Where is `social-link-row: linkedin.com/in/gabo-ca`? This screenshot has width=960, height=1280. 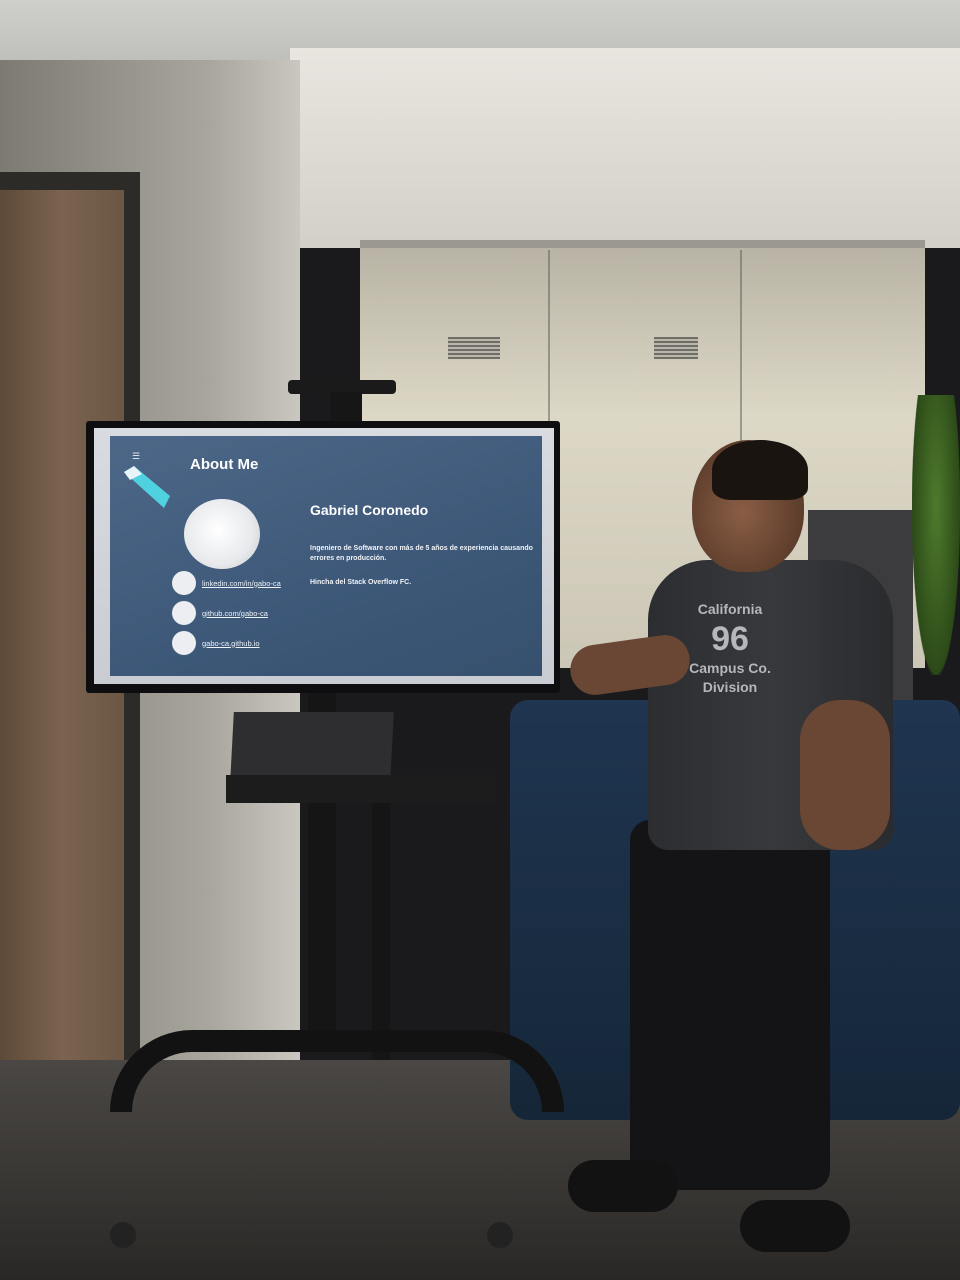 social-link-row: linkedin.com/in/gabo-ca is located at coordinates (226, 583).